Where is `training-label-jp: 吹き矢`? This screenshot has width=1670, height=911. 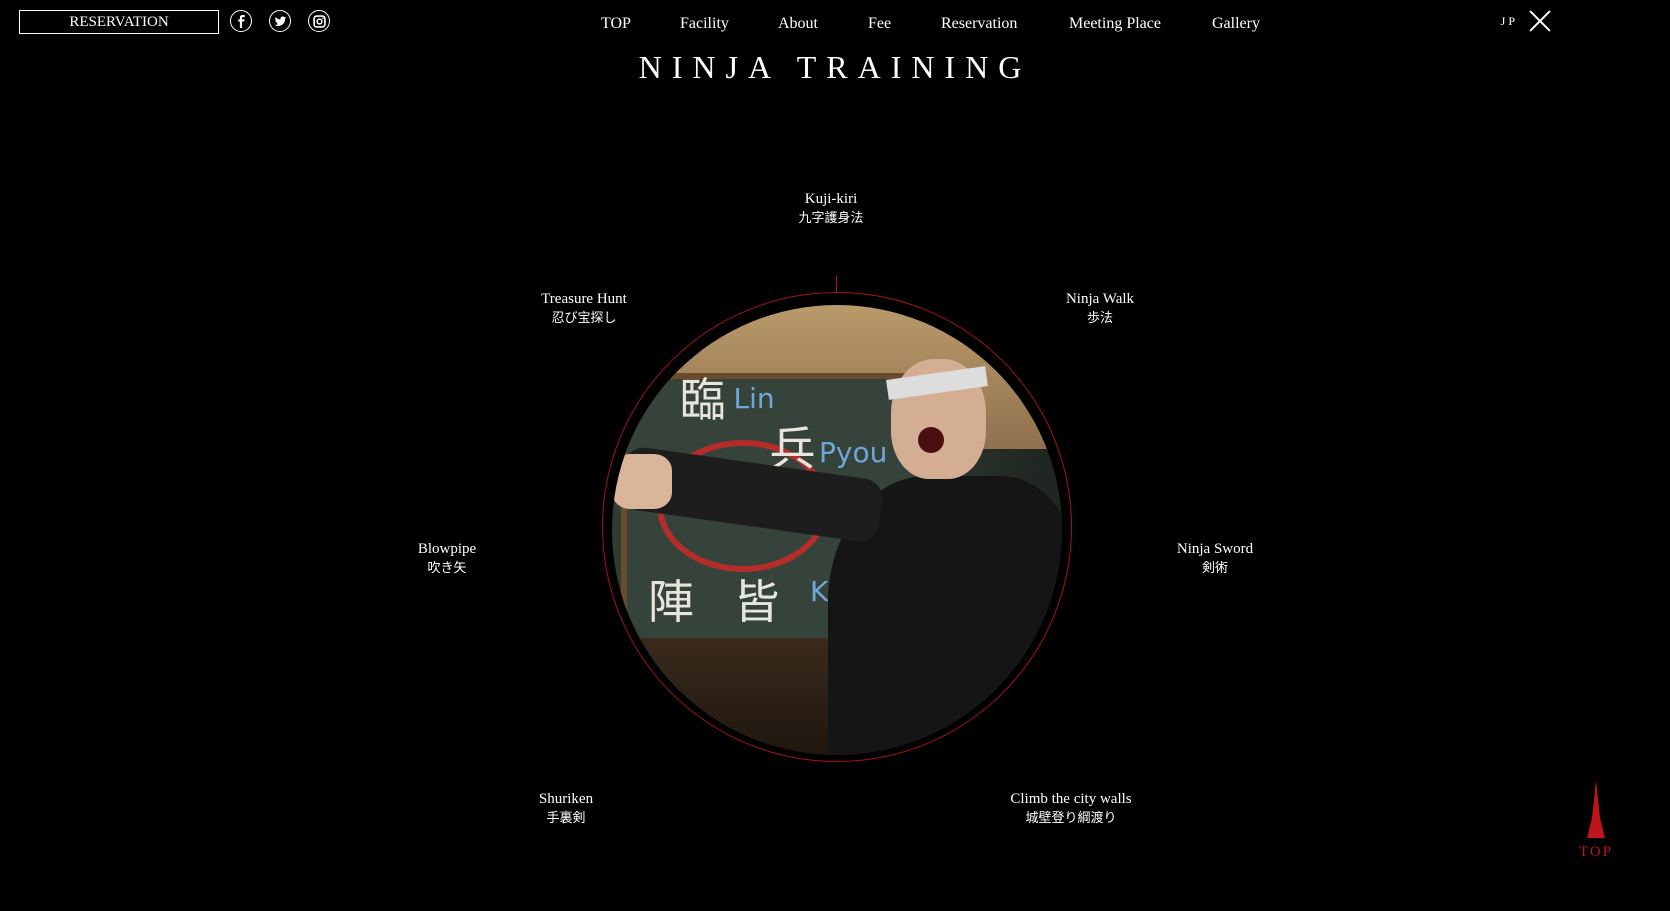
training-label-jp: 吹き矢 is located at coordinates (447, 568).